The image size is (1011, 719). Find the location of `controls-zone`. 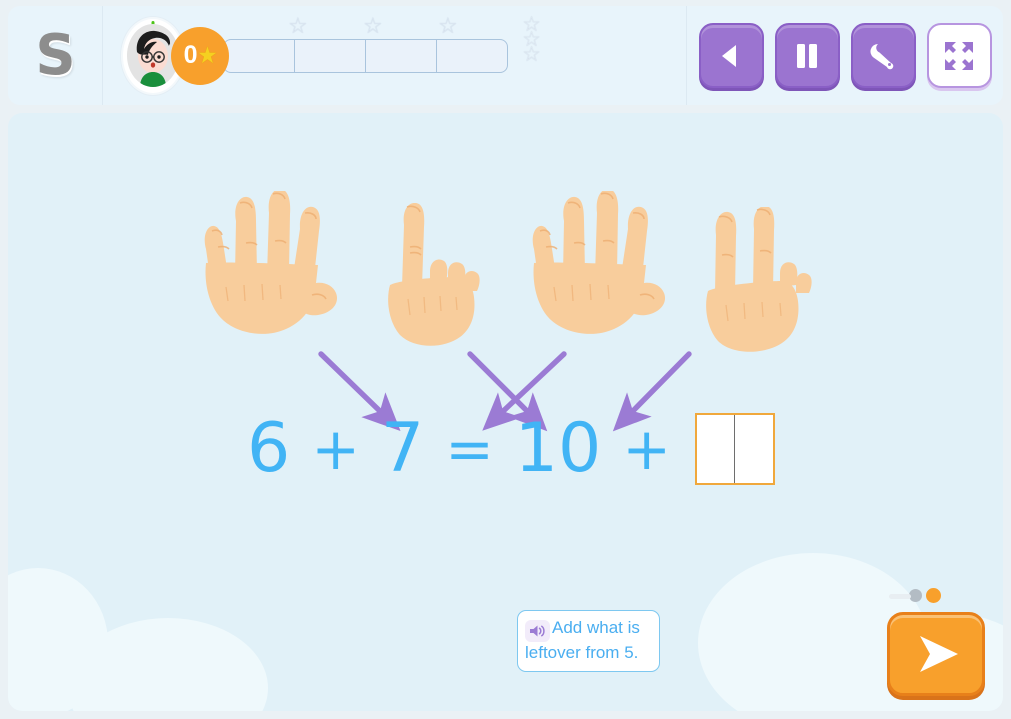

controls-zone is located at coordinates (845, 55).